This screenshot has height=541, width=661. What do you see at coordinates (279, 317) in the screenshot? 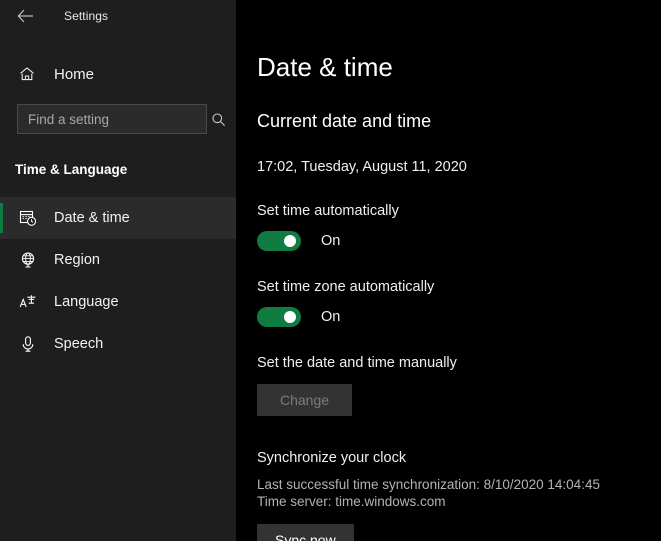
I see `set-time-zone-automatically-toggle` at bounding box center [279, 317].